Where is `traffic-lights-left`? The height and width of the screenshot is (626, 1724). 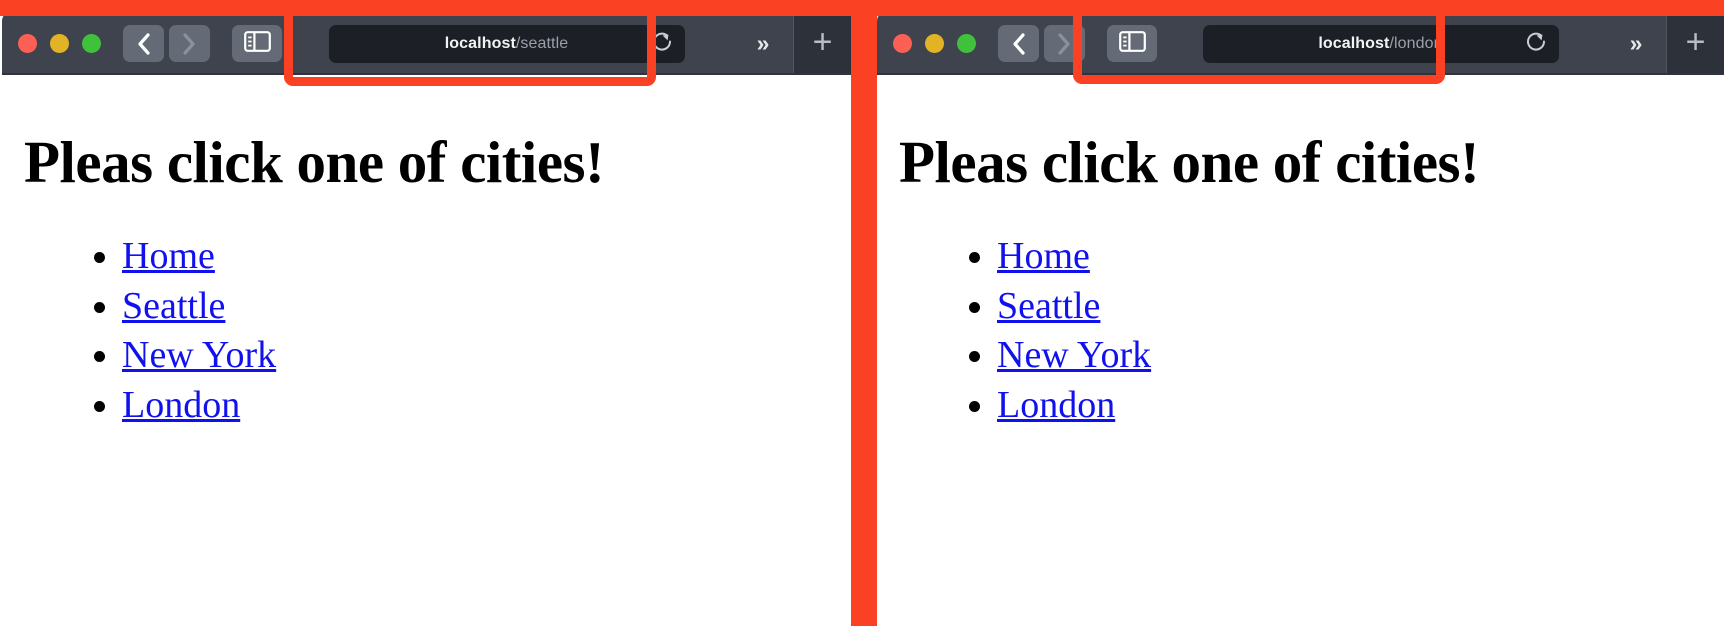
traffic-lights-left is located at coordinates (59, 43).